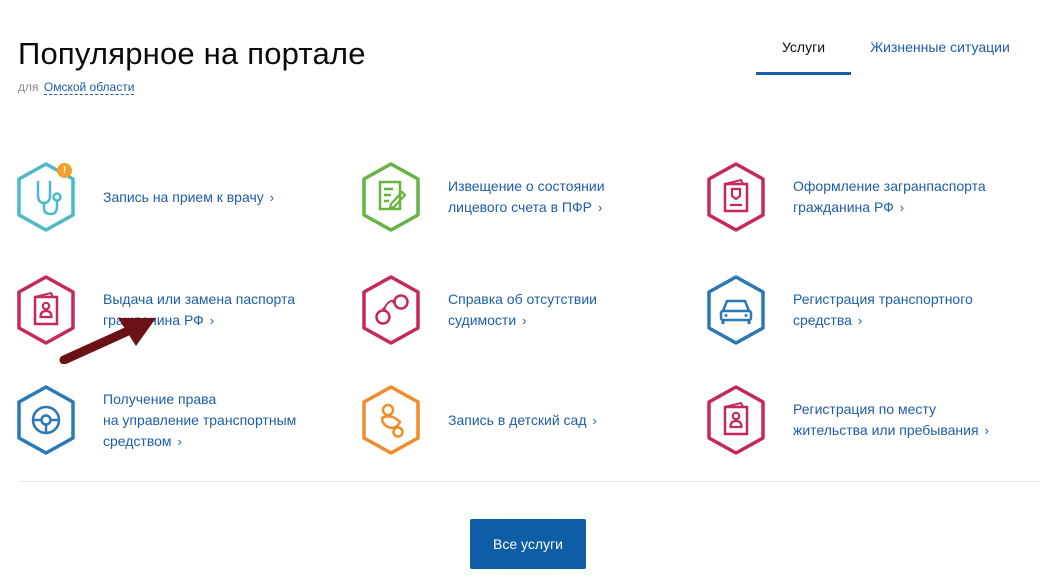 This screenshot has height=588, width=1047. What do you see at coordinates (28, 87) in the screenshot?
I see `for-label: для` at bounding box center [28, 87].